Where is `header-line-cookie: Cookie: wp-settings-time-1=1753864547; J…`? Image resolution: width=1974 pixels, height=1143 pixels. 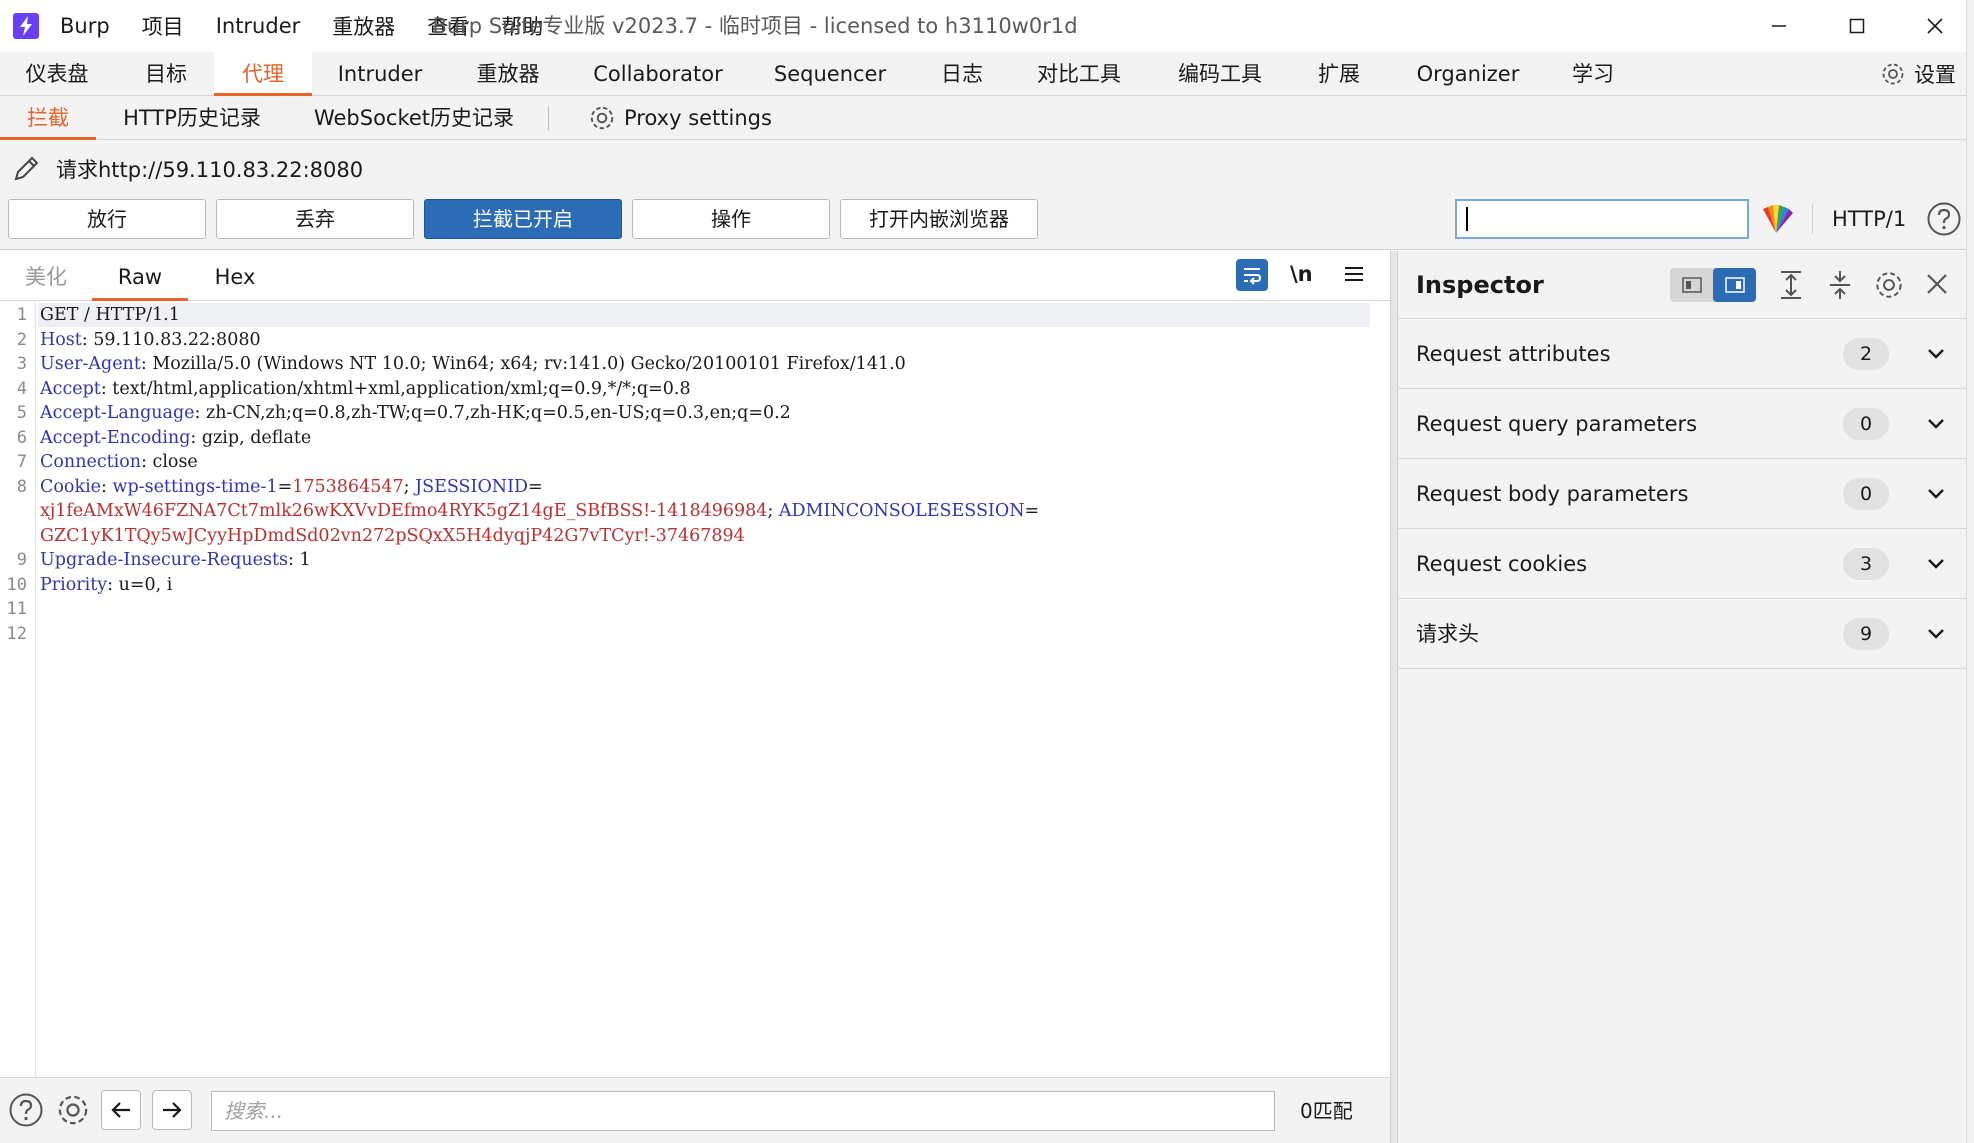 header-line-cookie: Cookie: wp-settings-time-1=1753864547; J… is located at coordinates (291, 487).